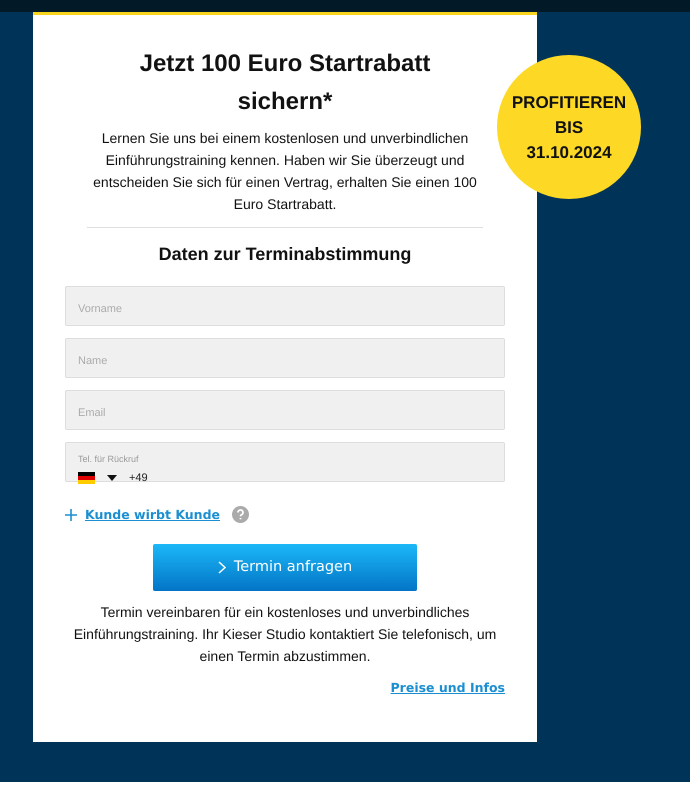 The image size is (690, 786). What do you see at coordinates (285, 83) in the screenshot?
I see `page-title: Jetzt 100 Euro Startrabatt sichern*` at bounding box center [285, 83].